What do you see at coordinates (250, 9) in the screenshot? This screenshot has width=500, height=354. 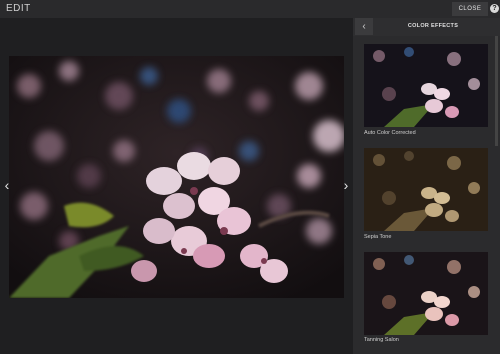 I see `top-bar: EDIT CLOSE ?` at bounding box center [250, 9].